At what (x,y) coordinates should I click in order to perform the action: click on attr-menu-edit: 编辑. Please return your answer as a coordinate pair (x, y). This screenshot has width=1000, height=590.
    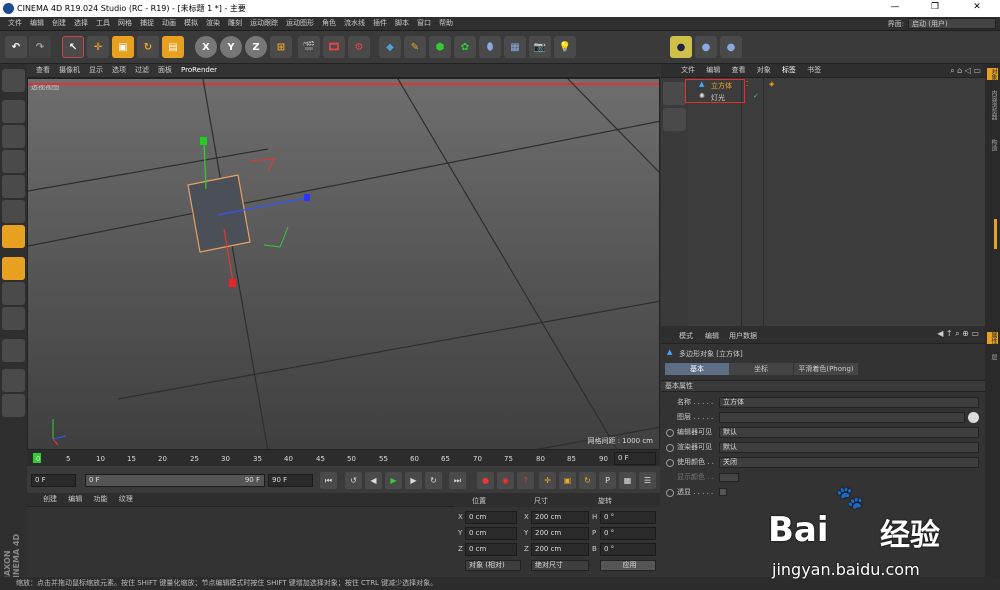
    Looking at the image, I should click on (712, 336).